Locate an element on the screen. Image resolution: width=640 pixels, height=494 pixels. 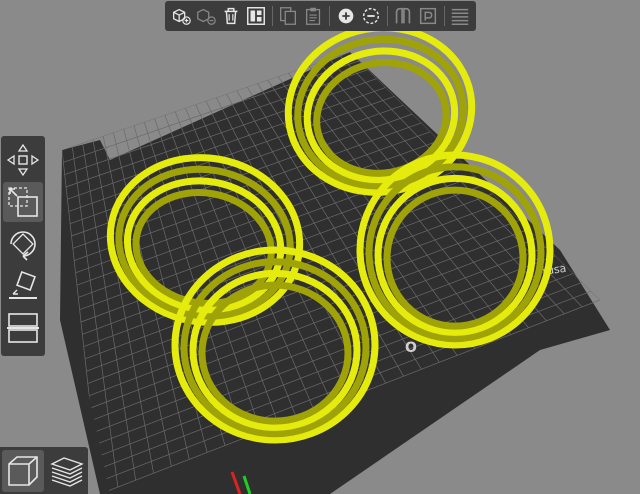
layers-editing-icon is located at coordinates (460, 16).